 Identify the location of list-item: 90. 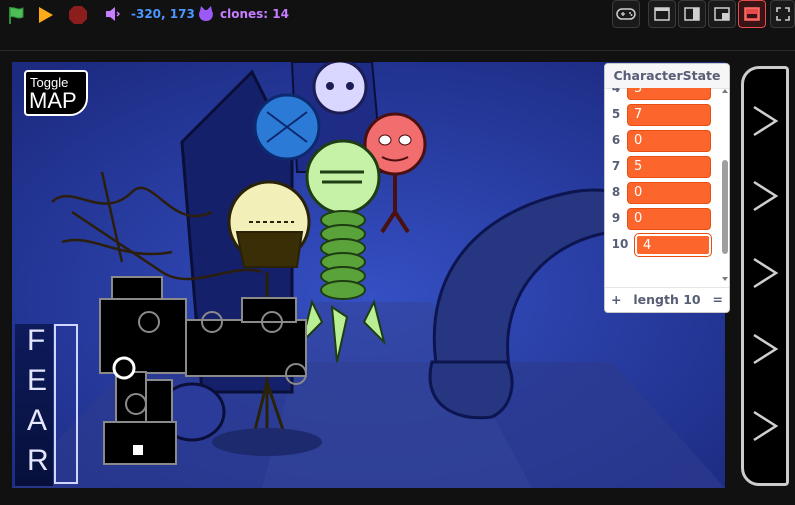
(662, 218).